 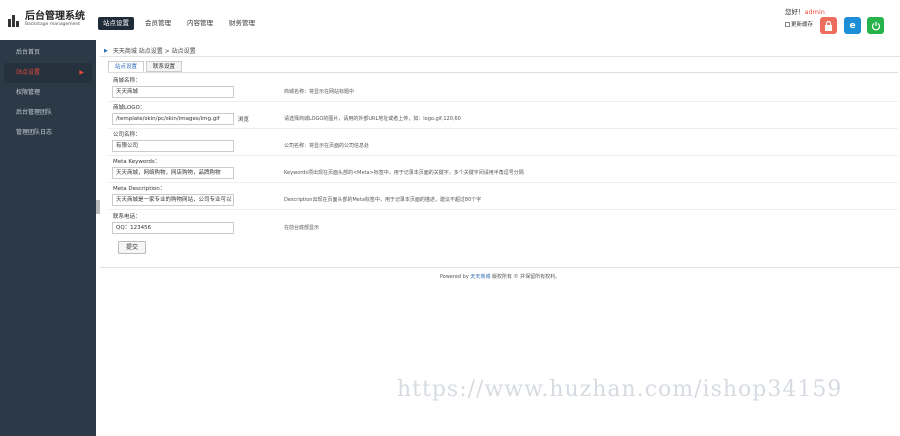 I want to click on nav-tab-site-settings: 站点设置, so click(x=116, y=23).